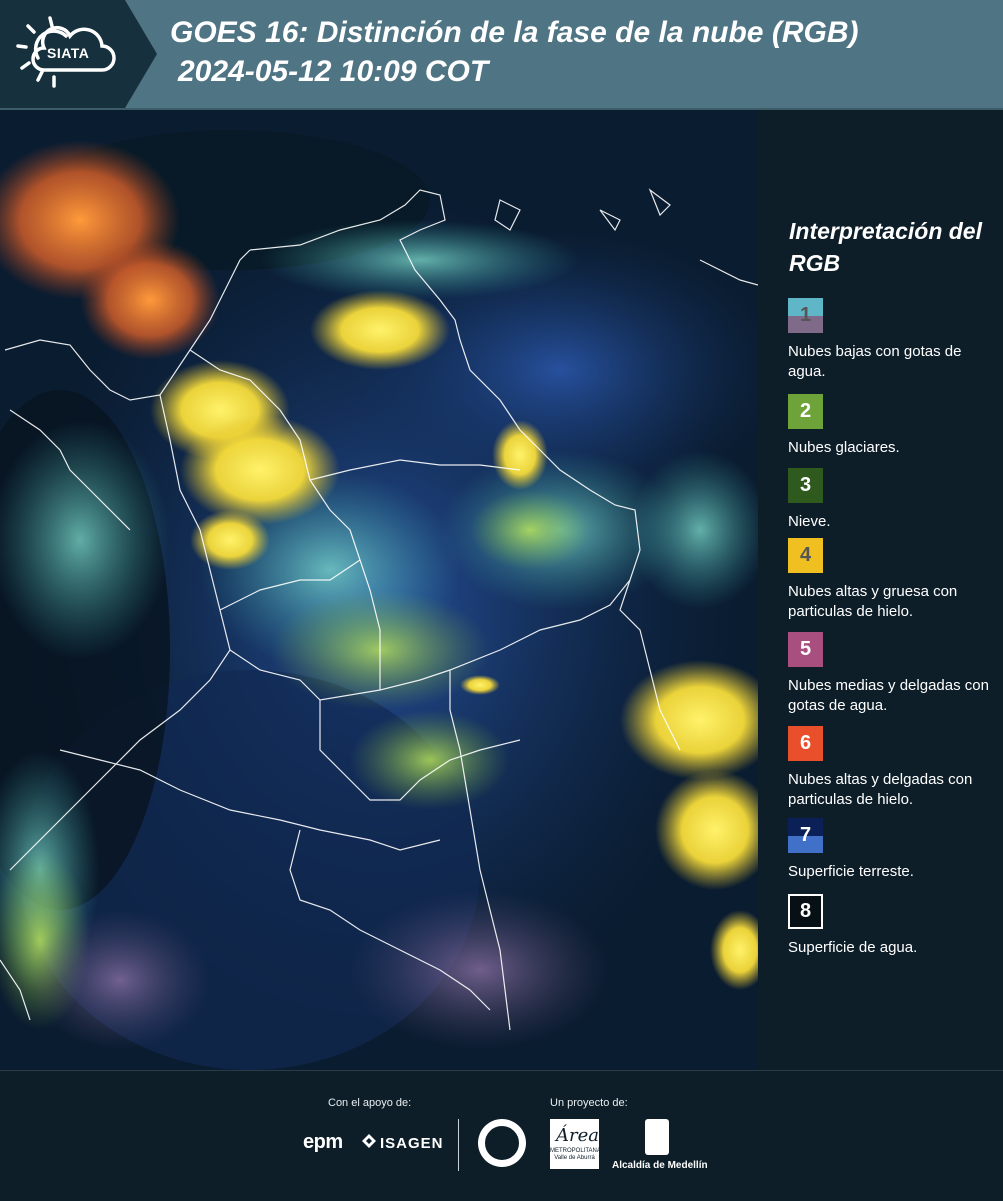 The height and width of the screenshot is (1201, 1003). What do you see at coordinates (894, 926) in the screenshot?
I see `legend-item-8: 8 Superficie de agua.` at bounding box center [894, 926].